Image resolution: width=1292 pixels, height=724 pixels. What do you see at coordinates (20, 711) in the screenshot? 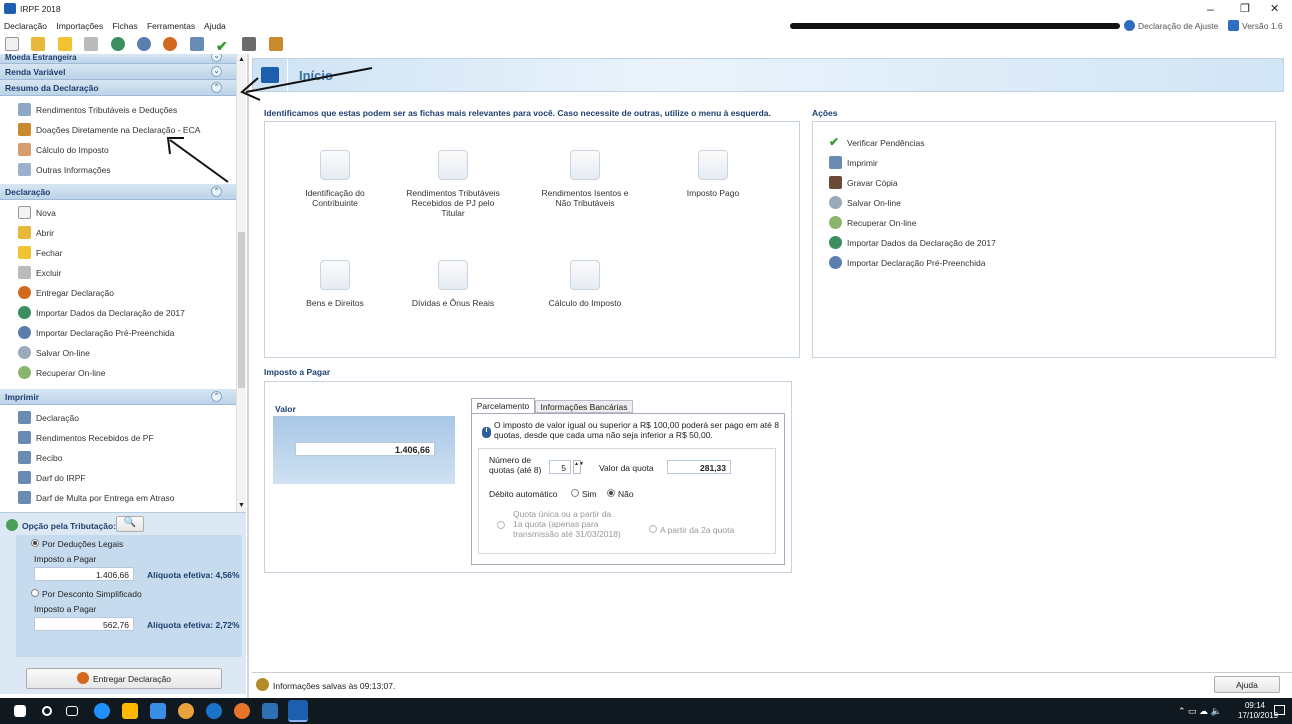
I see `windows-start-icon` at bounding box center [20, 711].